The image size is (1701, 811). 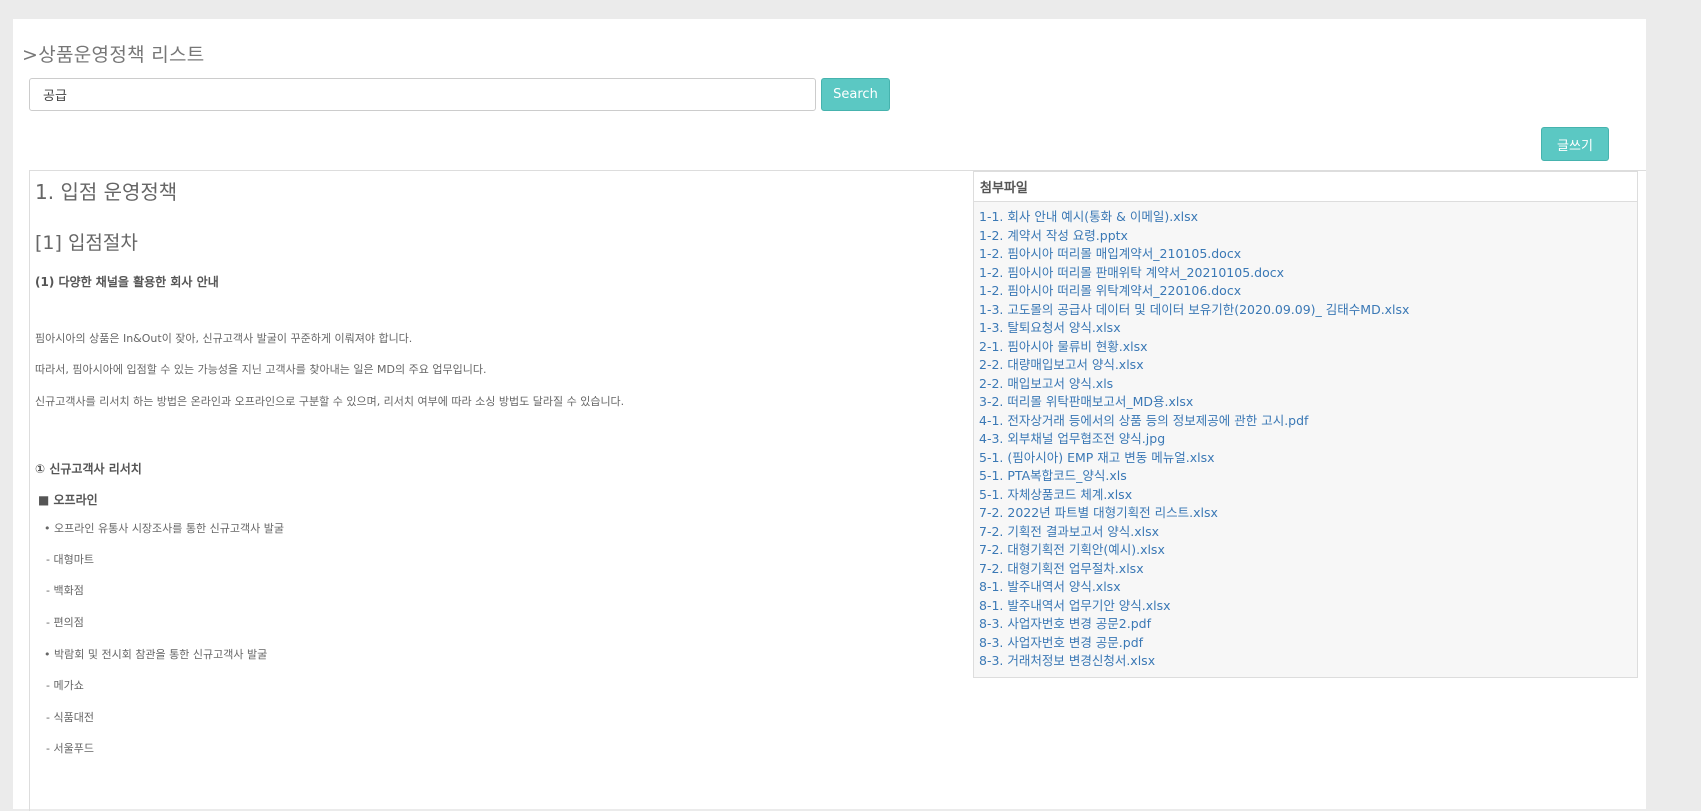 What do you see at coordinates (65, 622) in the screenshot?
I see `sub-item: - 편의점` at bounding box center [65, 622].